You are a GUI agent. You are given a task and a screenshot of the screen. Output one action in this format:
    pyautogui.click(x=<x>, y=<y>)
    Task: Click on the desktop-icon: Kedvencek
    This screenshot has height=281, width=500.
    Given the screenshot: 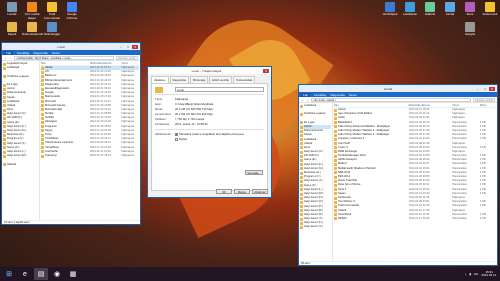 What is the action you would take?
    pyautogui.click(x=490, y=9)
    